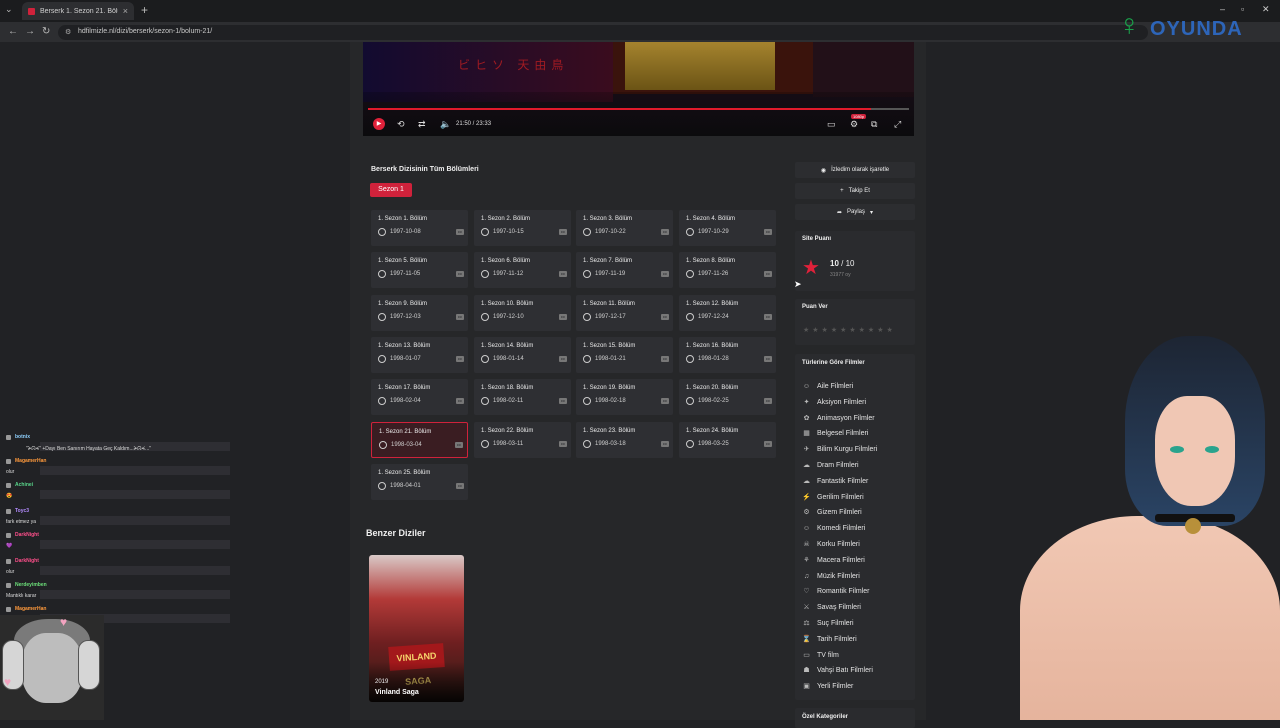 This screenshot has height=728, width=1280. Describe the element at coordinates (9, 9) in the screenshot. I see `tab-search-icon: ⌄` at that location.